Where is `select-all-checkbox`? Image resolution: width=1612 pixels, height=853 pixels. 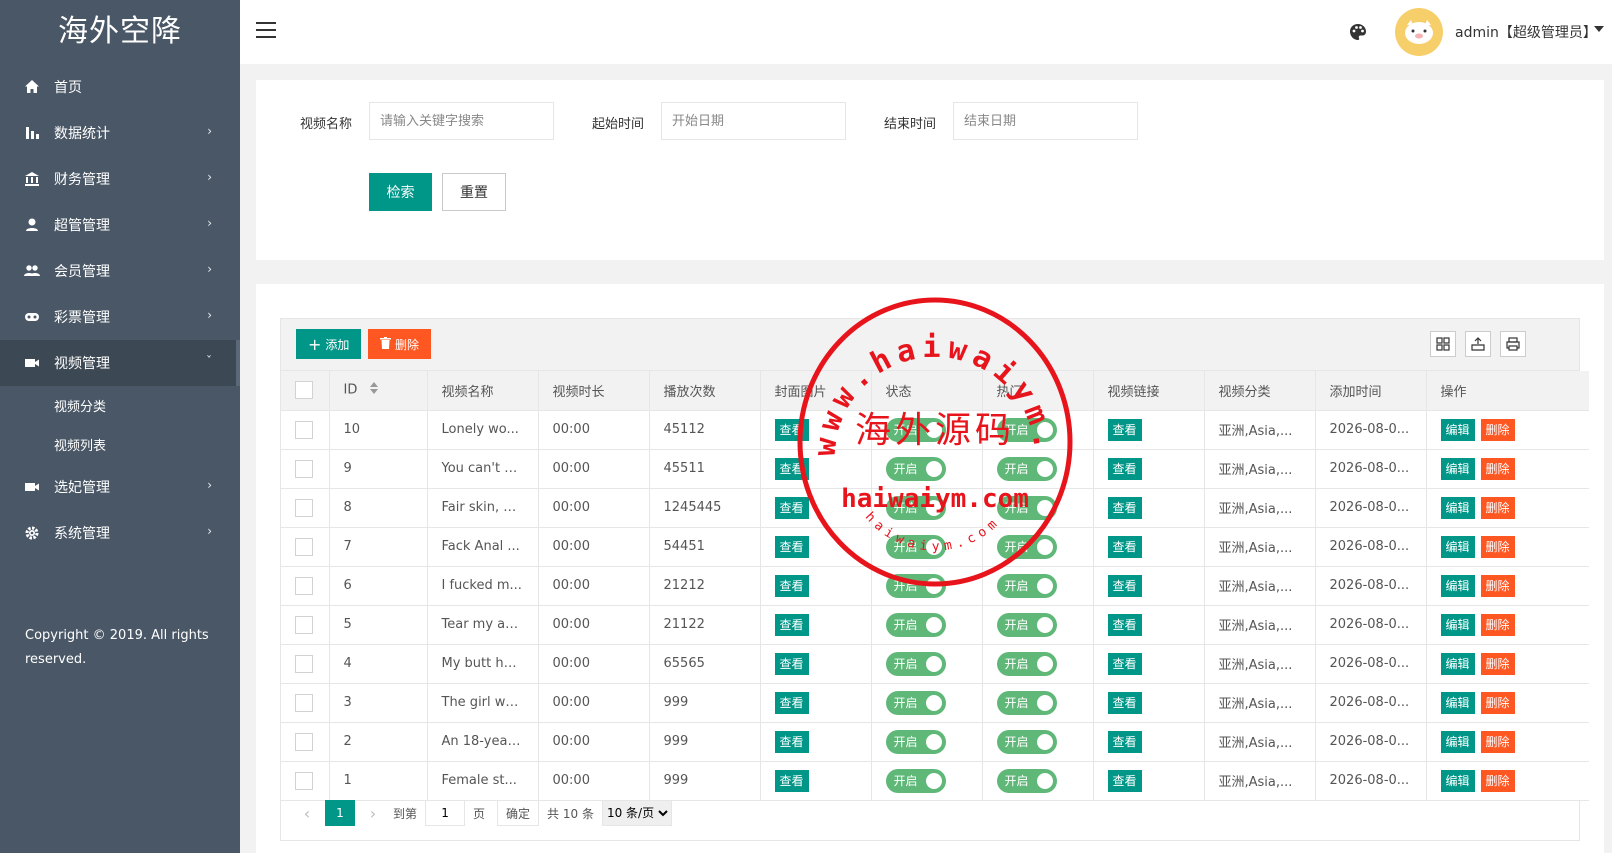
select-all-checkbox is located at coordinates (304, 390).